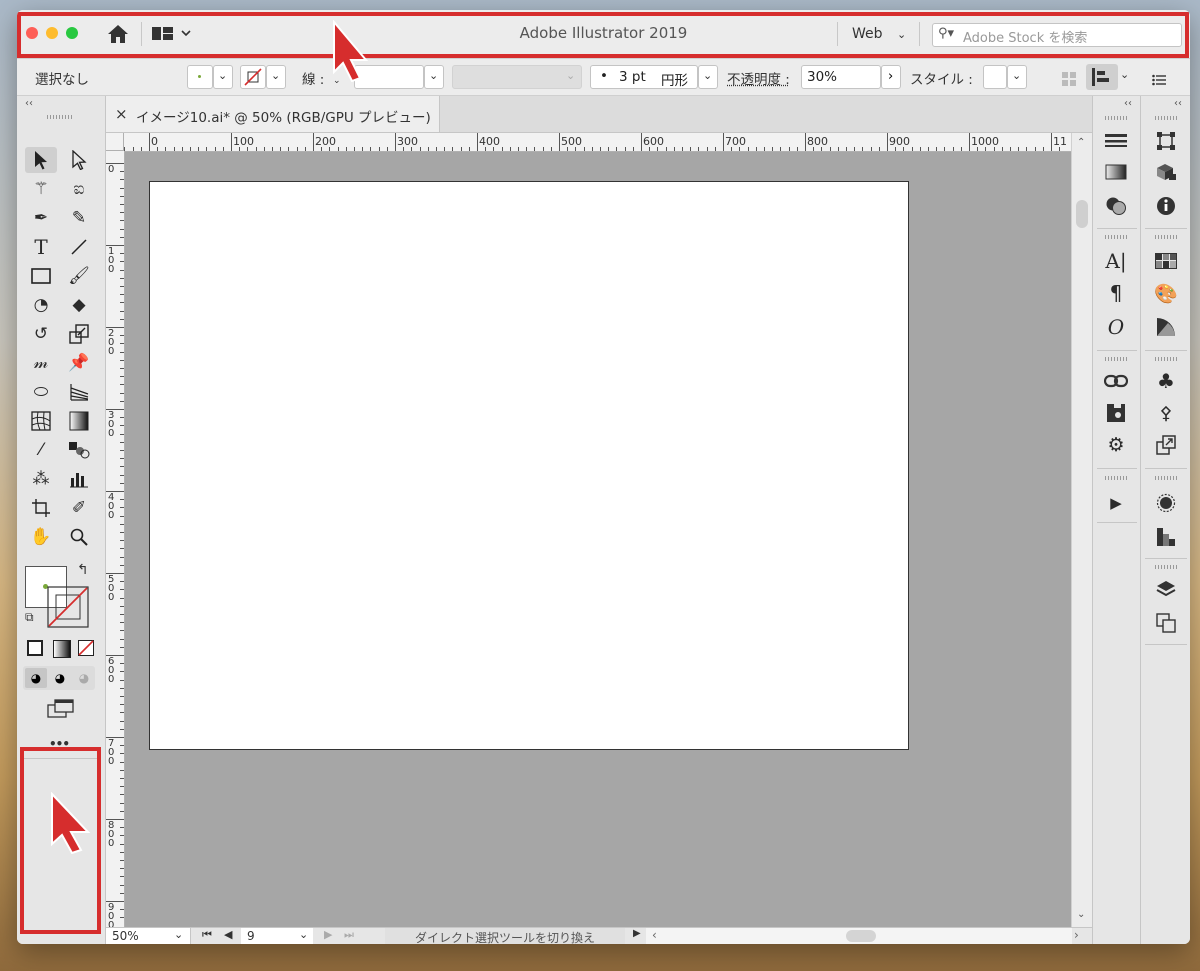 Image resolution: width=1200 pixels, height=971 pixels. What do you see at coordinates (41, 421) in the screenshot?
I see `mesh-tool-icon` at bounding box center [41, 421].